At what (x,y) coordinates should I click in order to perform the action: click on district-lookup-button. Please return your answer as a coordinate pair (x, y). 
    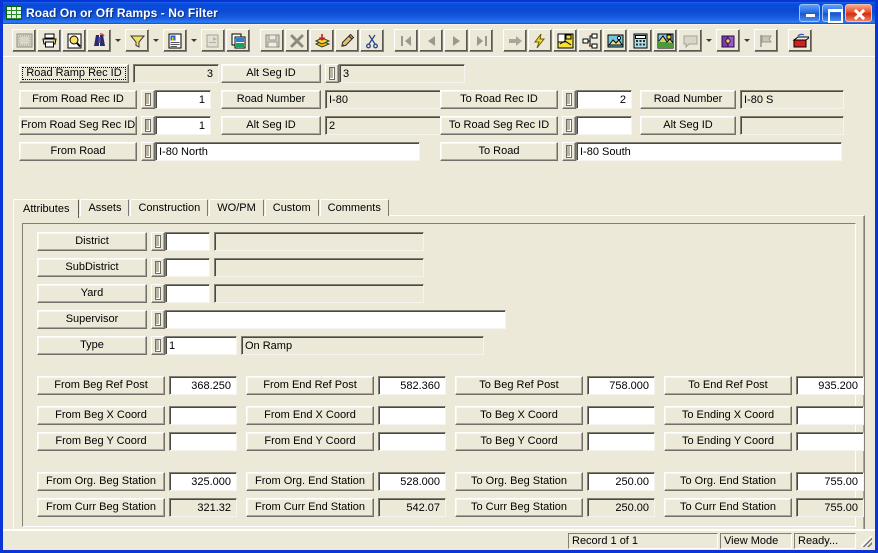
    Looking at the image, I should click on (158, 241).